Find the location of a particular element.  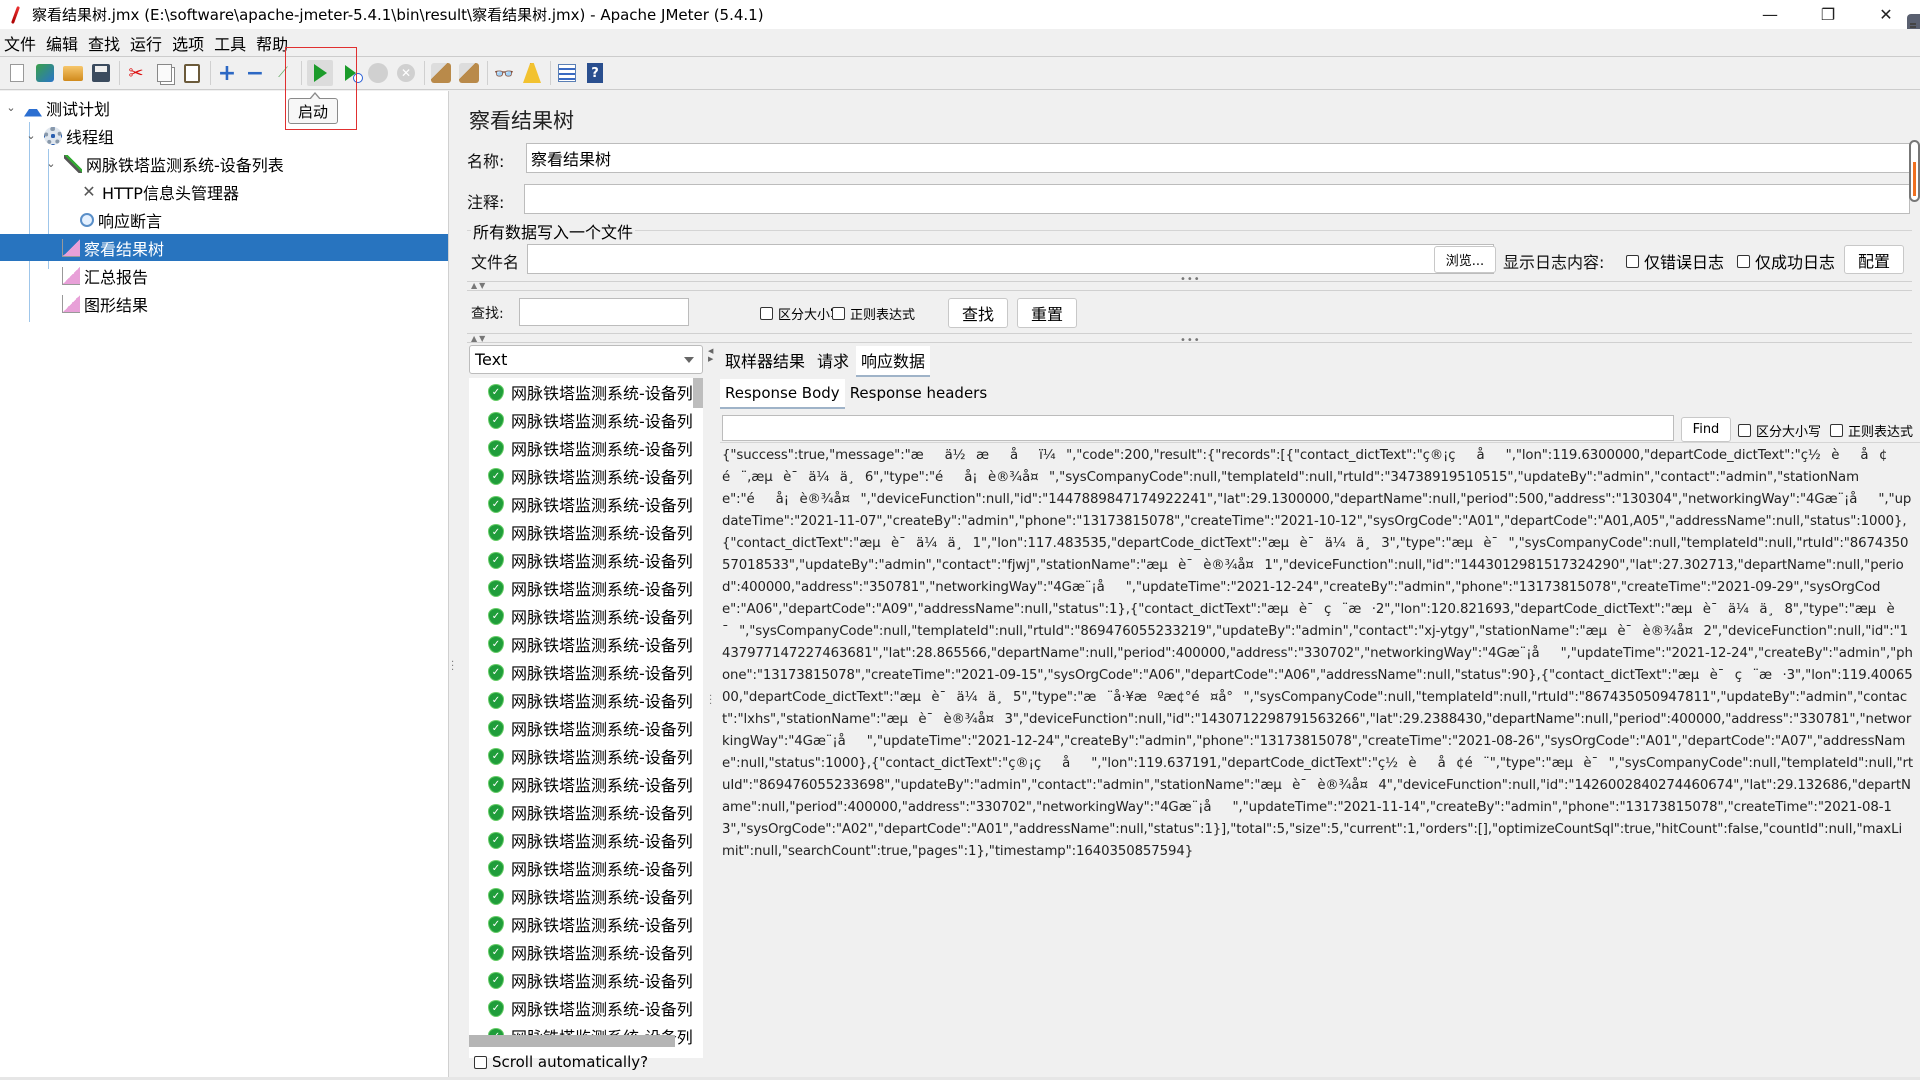

tab-response-body: Response Body is located at coordinates (782, 394).